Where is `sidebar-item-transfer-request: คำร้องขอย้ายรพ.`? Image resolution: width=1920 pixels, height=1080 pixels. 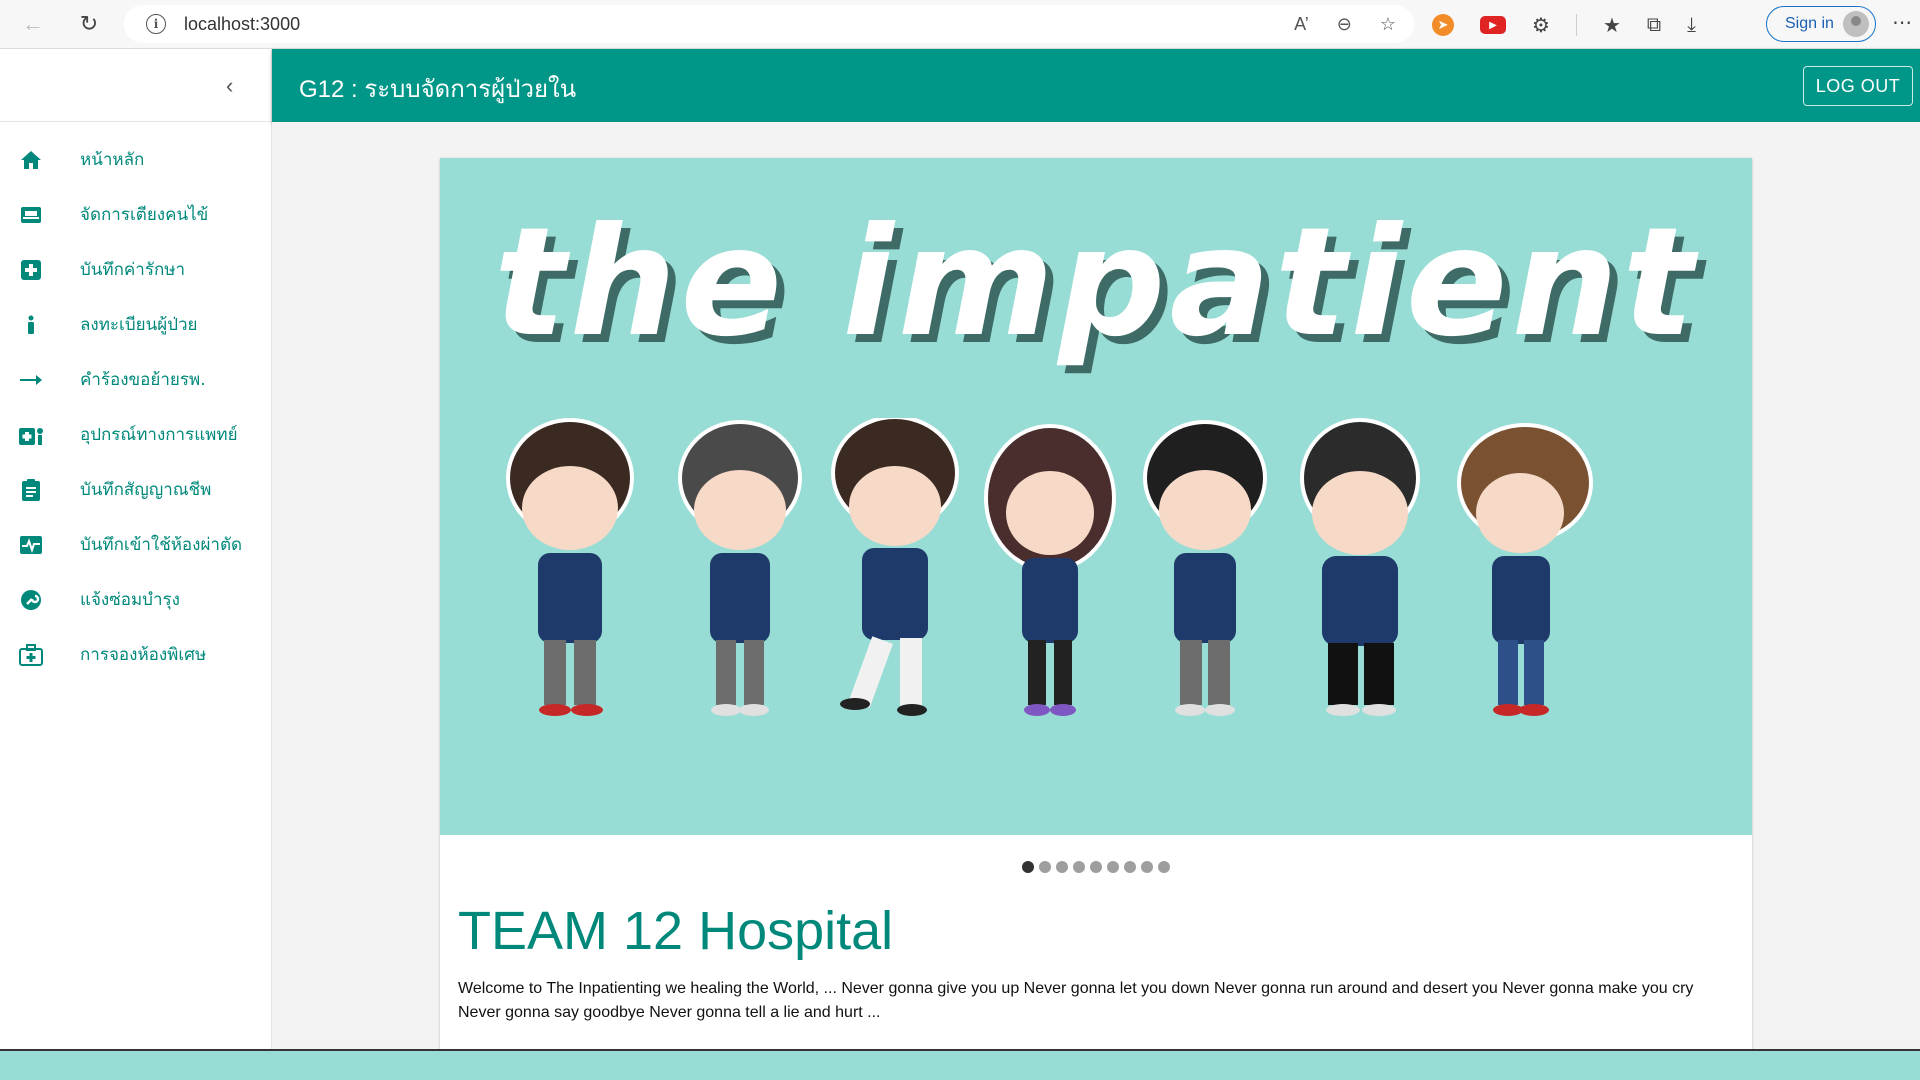 sidebar-item-transfer-request: คำร้องขอย้ายรพ. is located at coordinates (135, 379).